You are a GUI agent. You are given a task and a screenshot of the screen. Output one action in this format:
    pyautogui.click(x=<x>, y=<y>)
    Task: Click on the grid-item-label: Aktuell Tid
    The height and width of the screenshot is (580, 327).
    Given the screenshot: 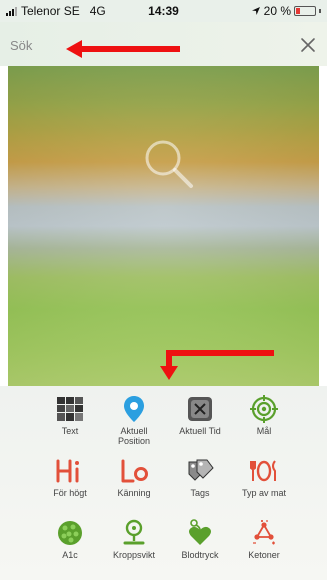 What is the action you would take?
    pyautogui.click(x=200, y=431)
    